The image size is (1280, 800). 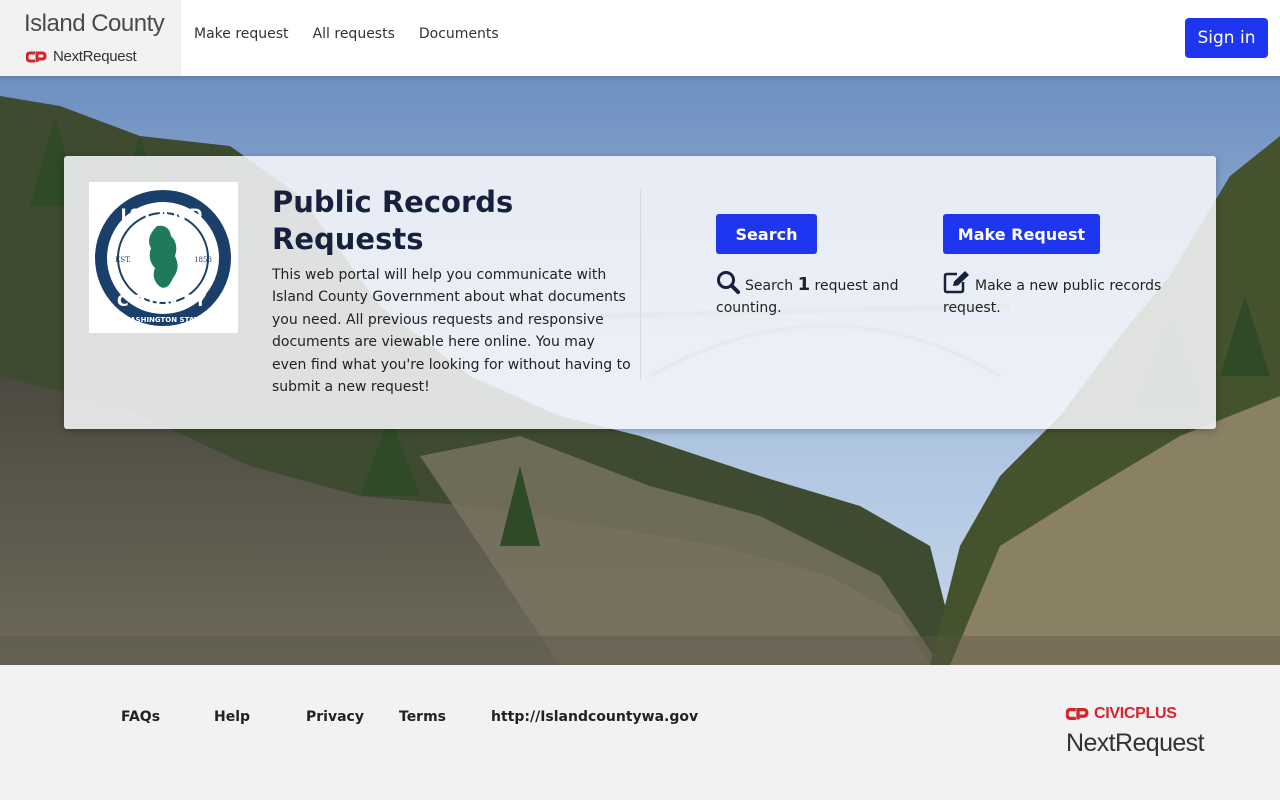 I want to click on county-seal-logo: ISLAND COUNTY EST. 1853 WASHINGTON STATE, so click(x=163, y=258).